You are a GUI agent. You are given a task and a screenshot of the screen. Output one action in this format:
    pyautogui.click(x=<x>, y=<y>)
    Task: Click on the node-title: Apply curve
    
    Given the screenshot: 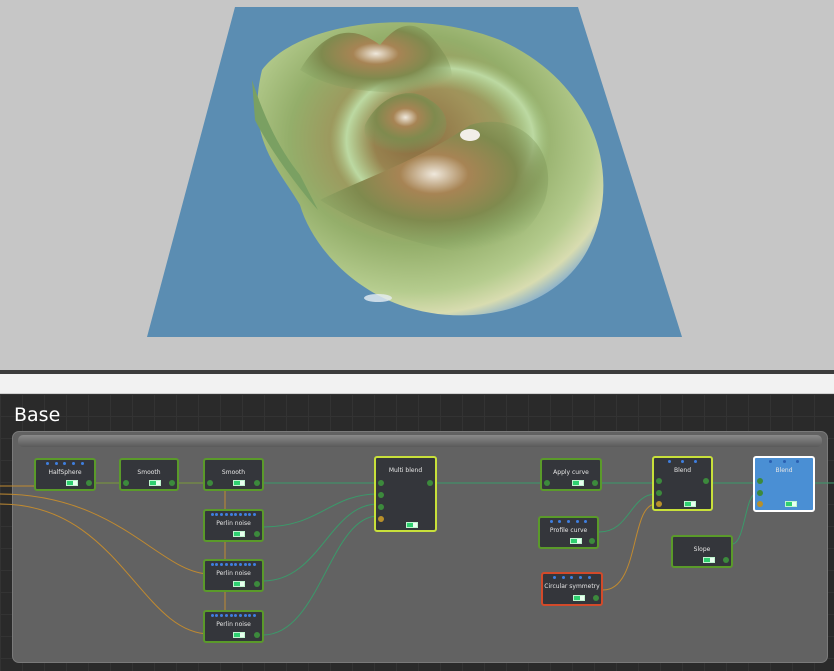 What is the action you would take?
    pyautogui.click(x=571, y=472)
    